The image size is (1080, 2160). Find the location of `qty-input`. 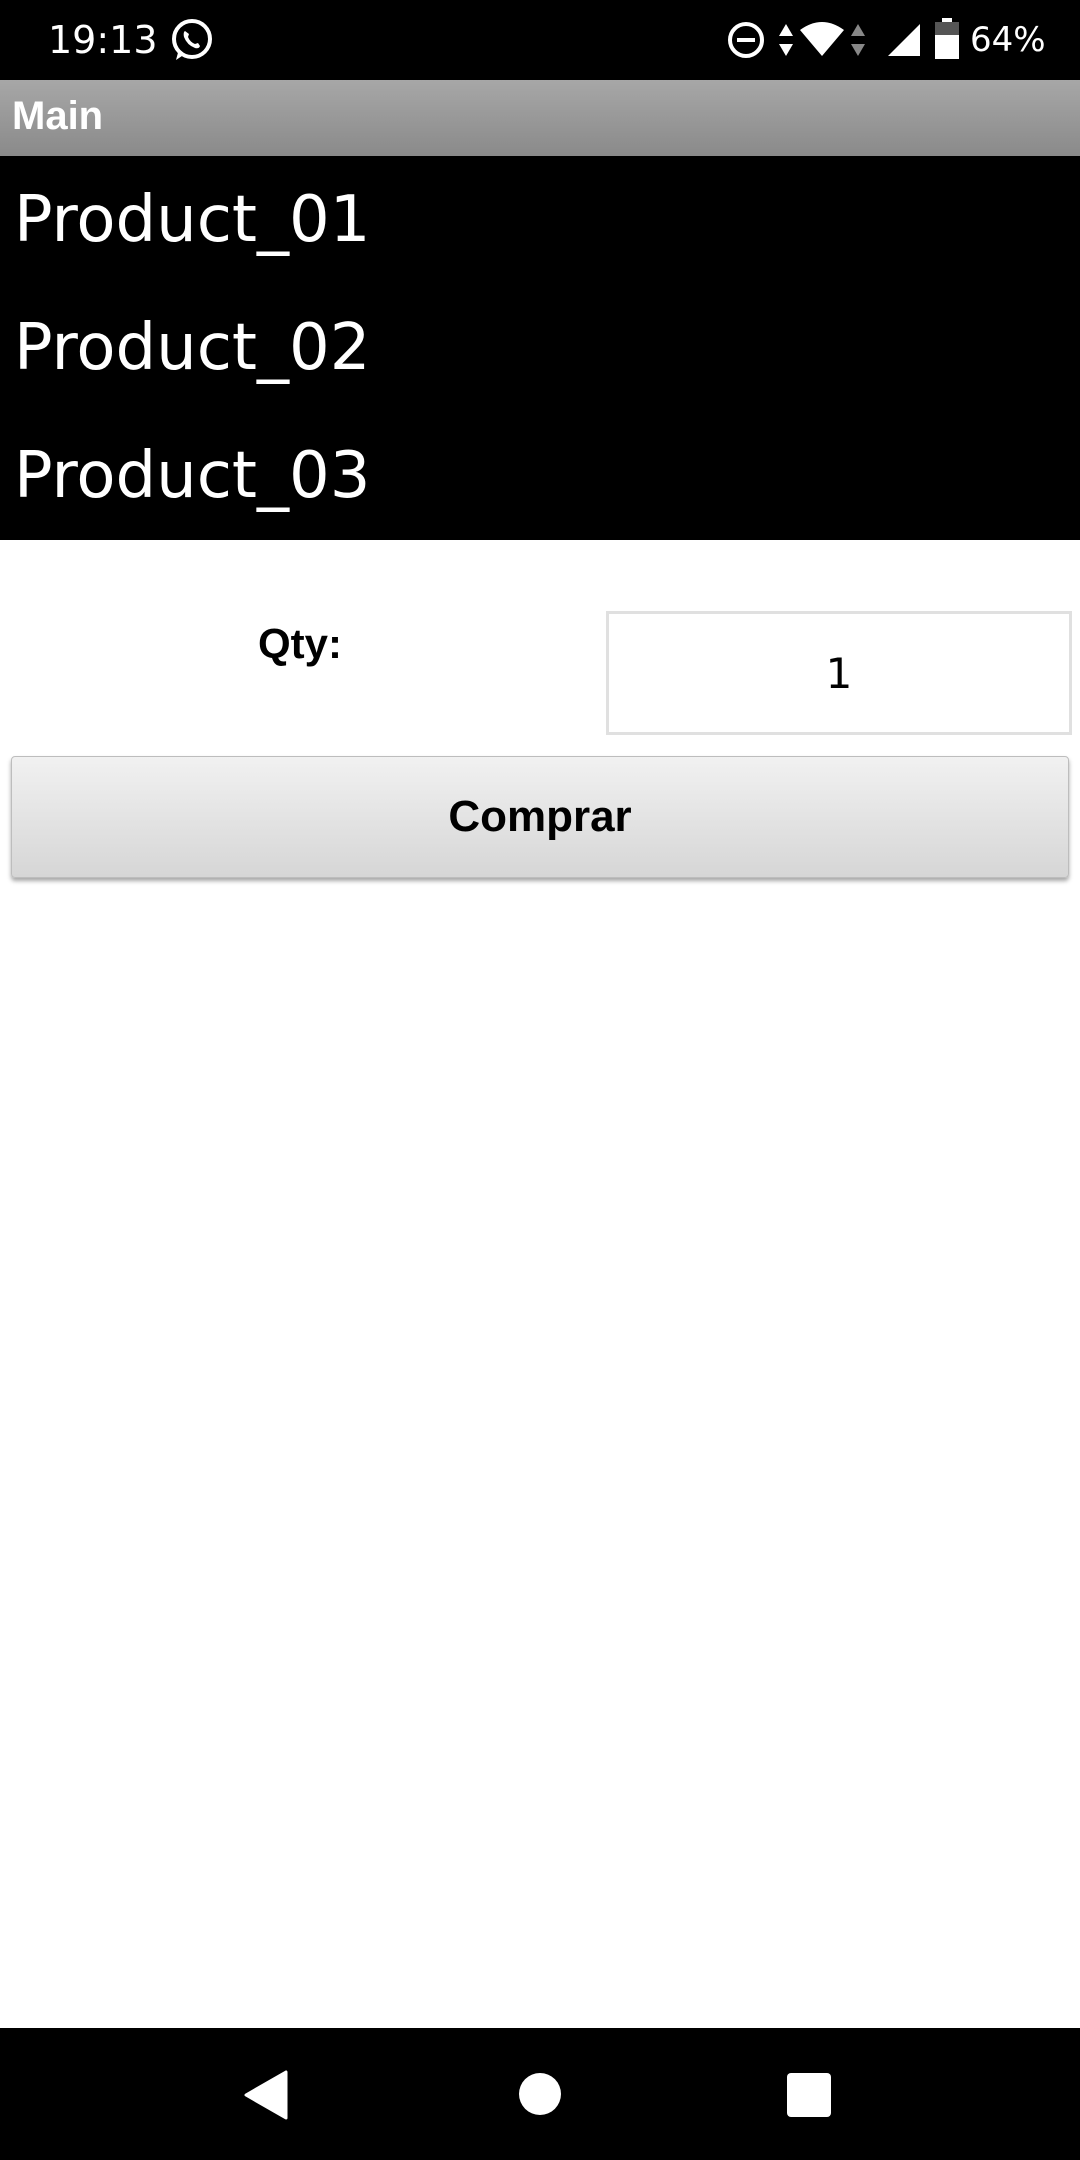

qty-input is located at coordinates (839, 673).